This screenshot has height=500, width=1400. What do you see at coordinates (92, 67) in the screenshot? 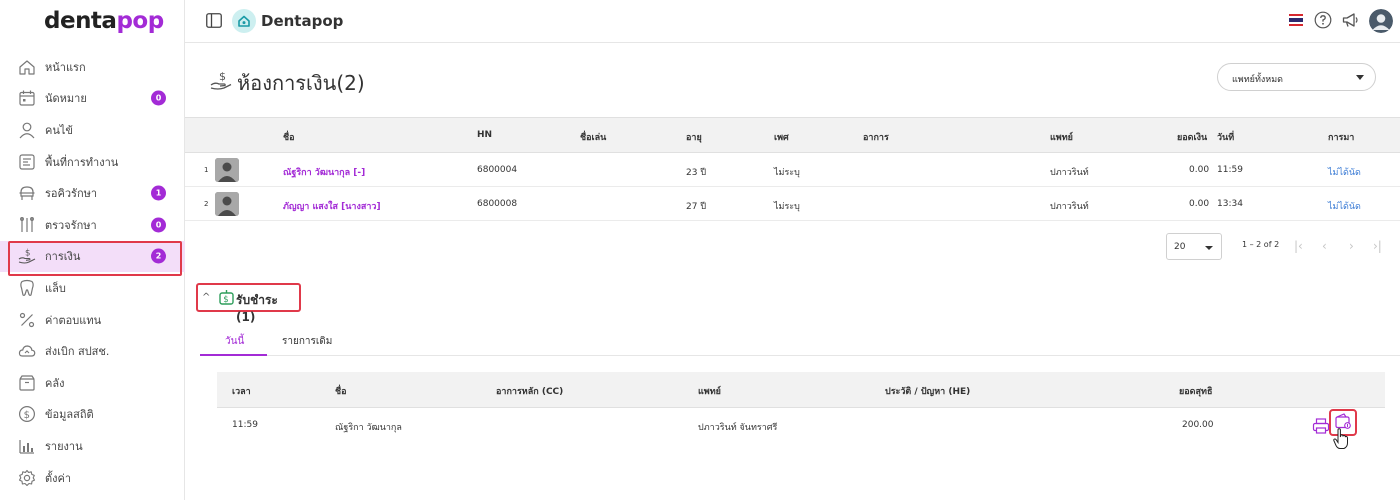
I see `sidebar-item-home: หน้าแรก` at bounding box center [92, 67].